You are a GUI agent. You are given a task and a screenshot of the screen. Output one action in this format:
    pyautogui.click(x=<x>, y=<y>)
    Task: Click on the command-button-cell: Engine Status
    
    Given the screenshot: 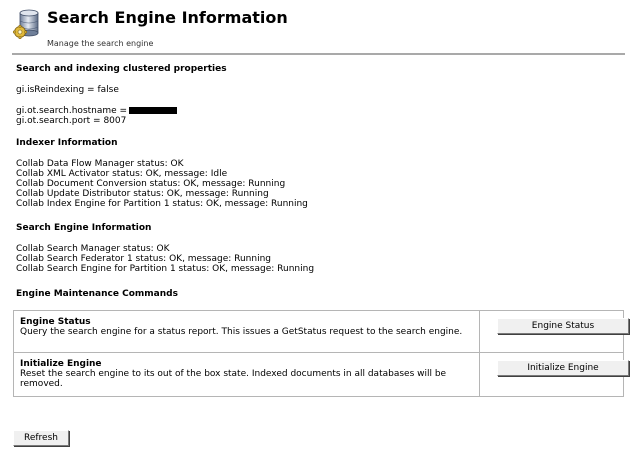 What is the action you would take?
    pyautogui.click(x=554, y=331)
    